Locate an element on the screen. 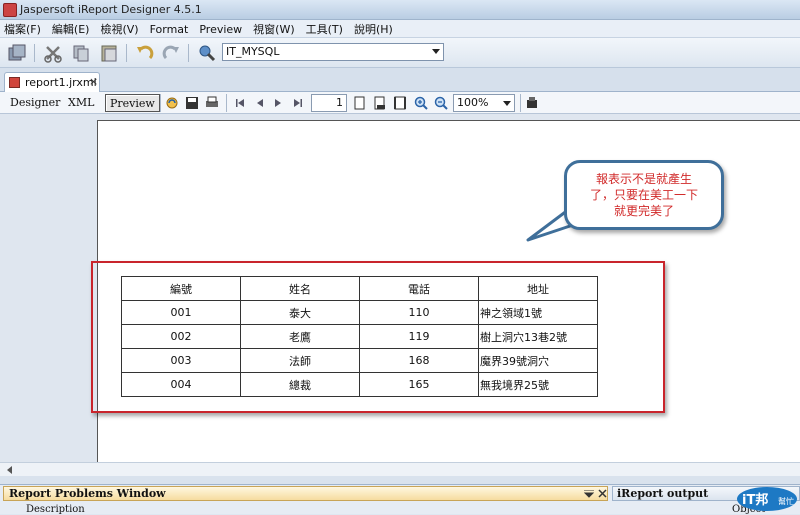 The width and height of the screenshot is (800, 515). datasource-icon is located at coordinates (207, 53).